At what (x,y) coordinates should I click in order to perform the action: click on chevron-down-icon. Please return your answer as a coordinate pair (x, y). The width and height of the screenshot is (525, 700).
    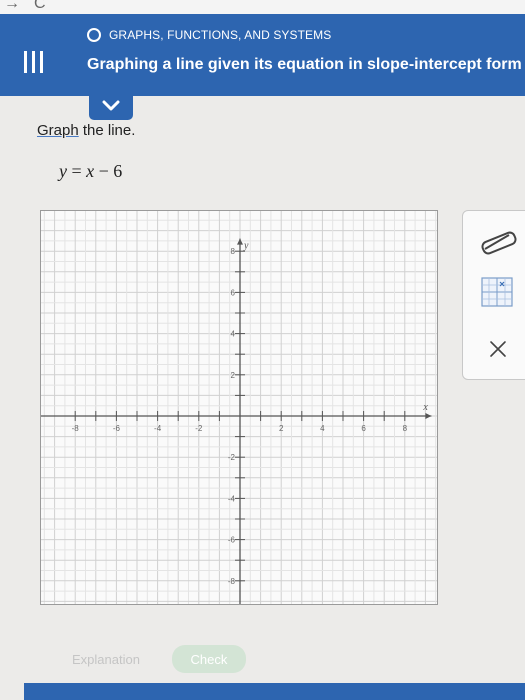
    Looking at the image, I should click on (111, 105).